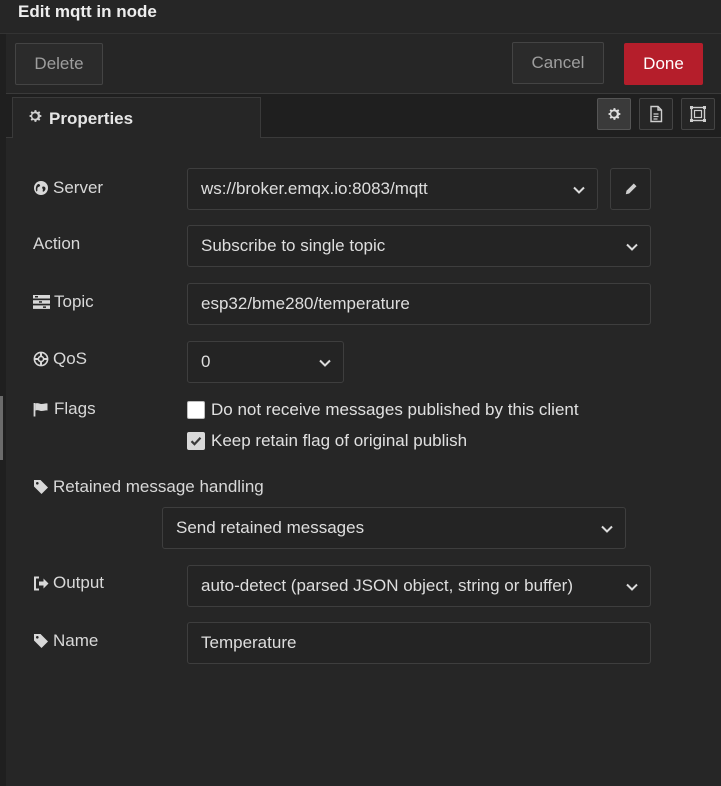  I want to click on name-value: Temperature, so click(249, 642).